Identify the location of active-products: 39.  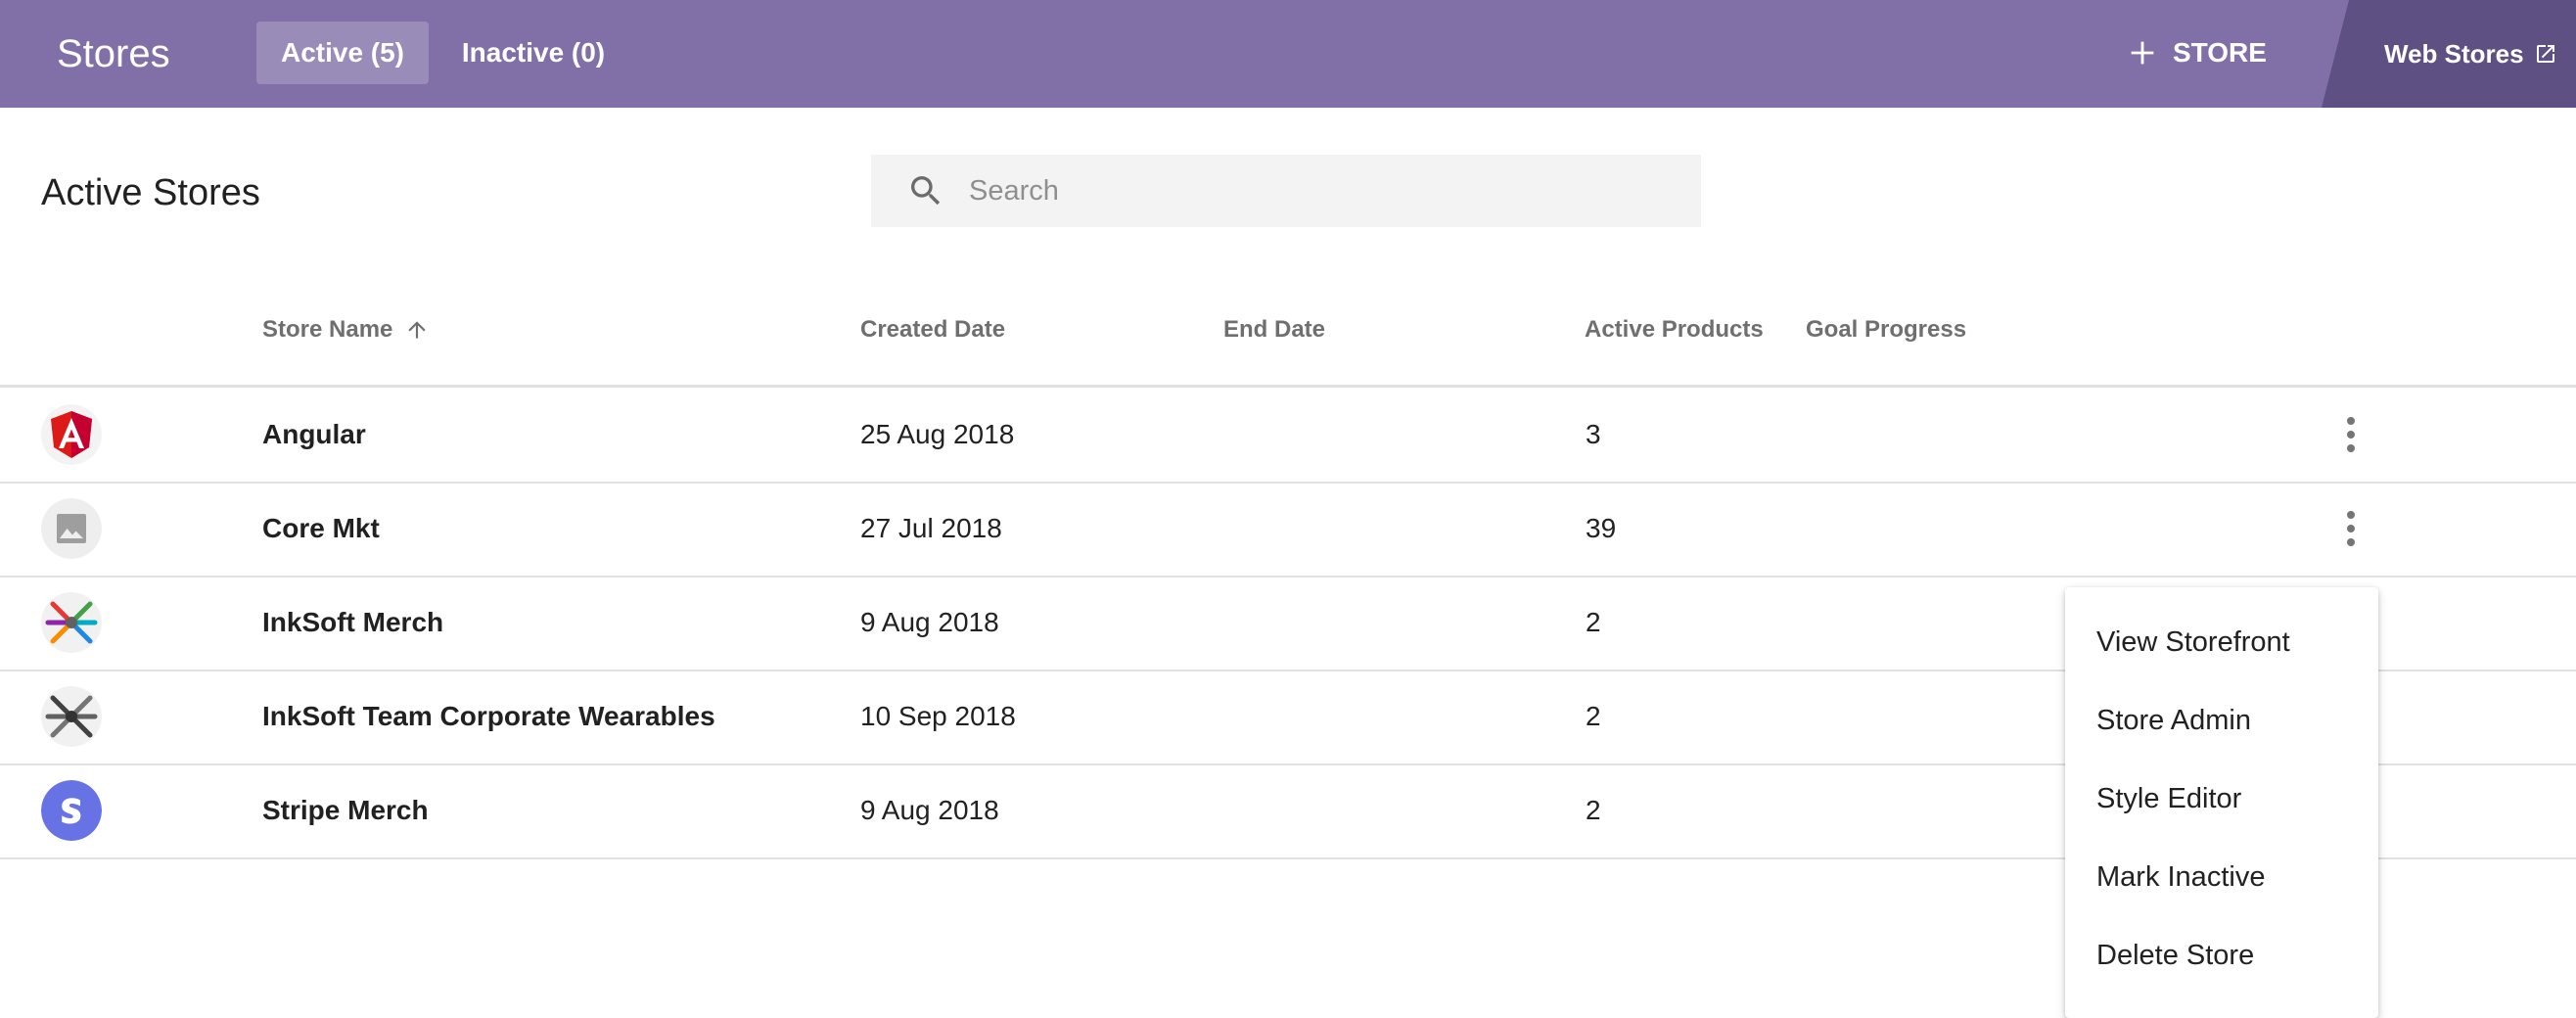
(1601, 528).